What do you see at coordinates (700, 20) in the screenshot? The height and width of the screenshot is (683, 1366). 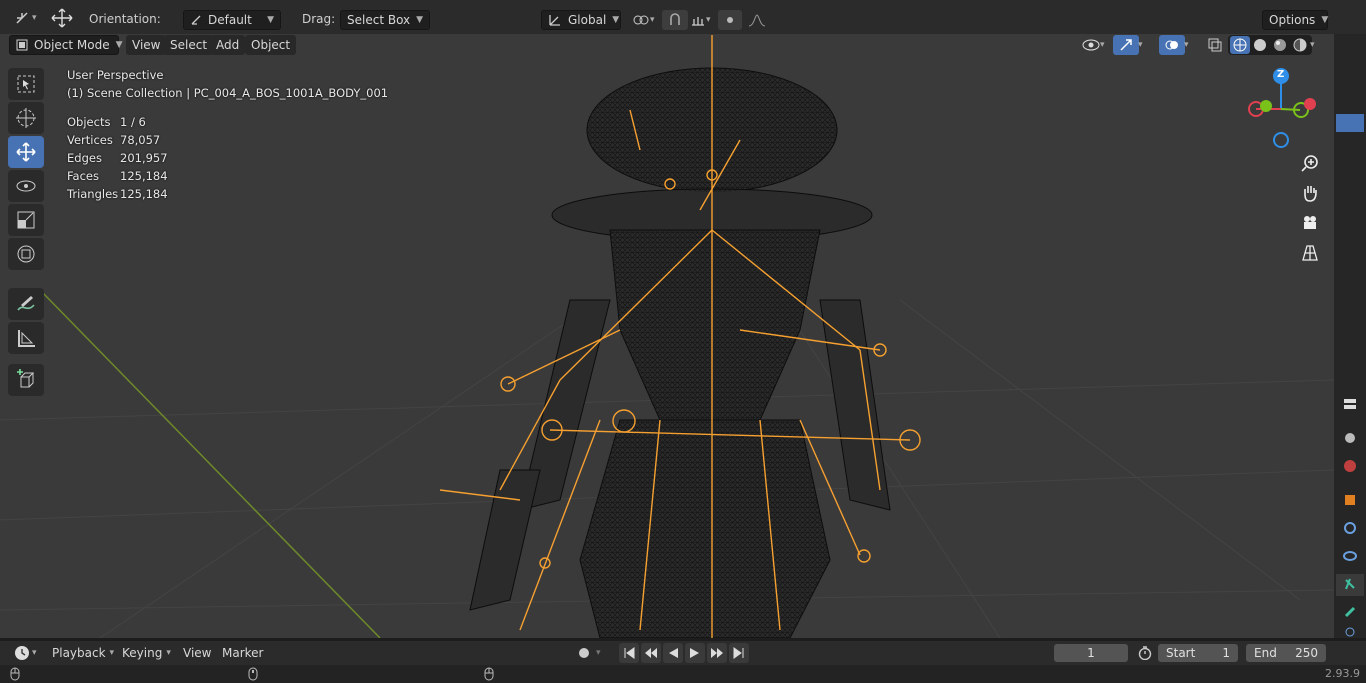 I see `snap-target-dropdown: ▾` at bounding box center [700, 20].